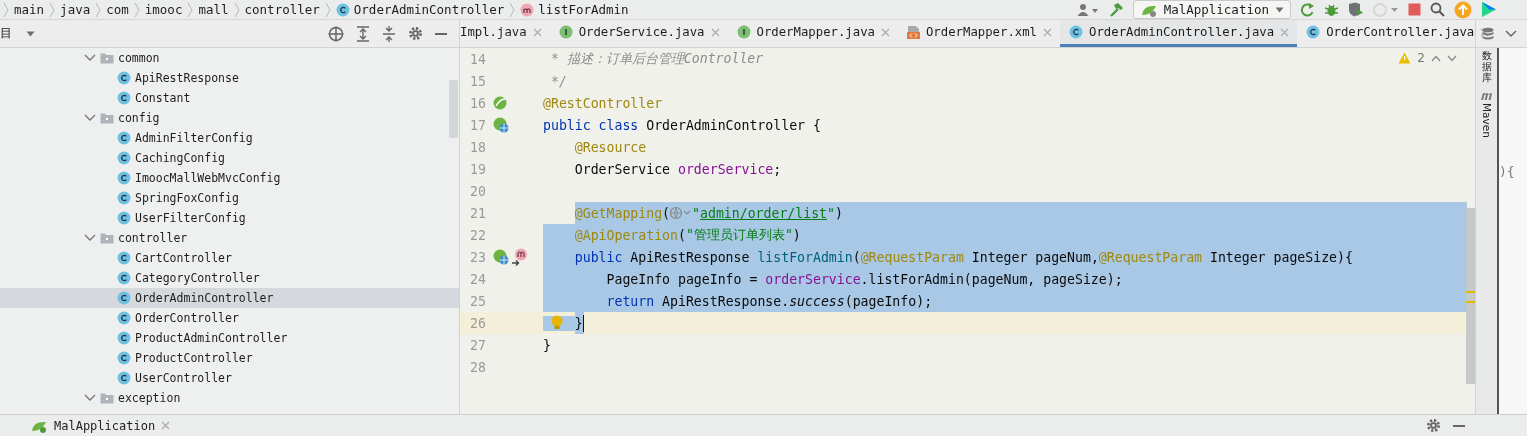 Image resolution: width=1527 pixels, height=436 pixels. I want to click on tree-item: controller, so click(229, 238).